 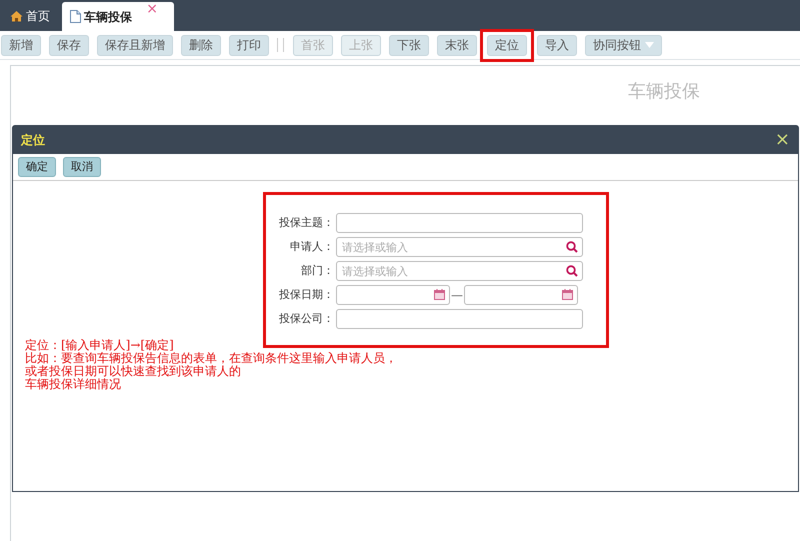 What do you see at coordinates (73, 384) in the screenshot?
I see `annotation-text: 车辆投保详细情况` at bounding box center [73, 384].